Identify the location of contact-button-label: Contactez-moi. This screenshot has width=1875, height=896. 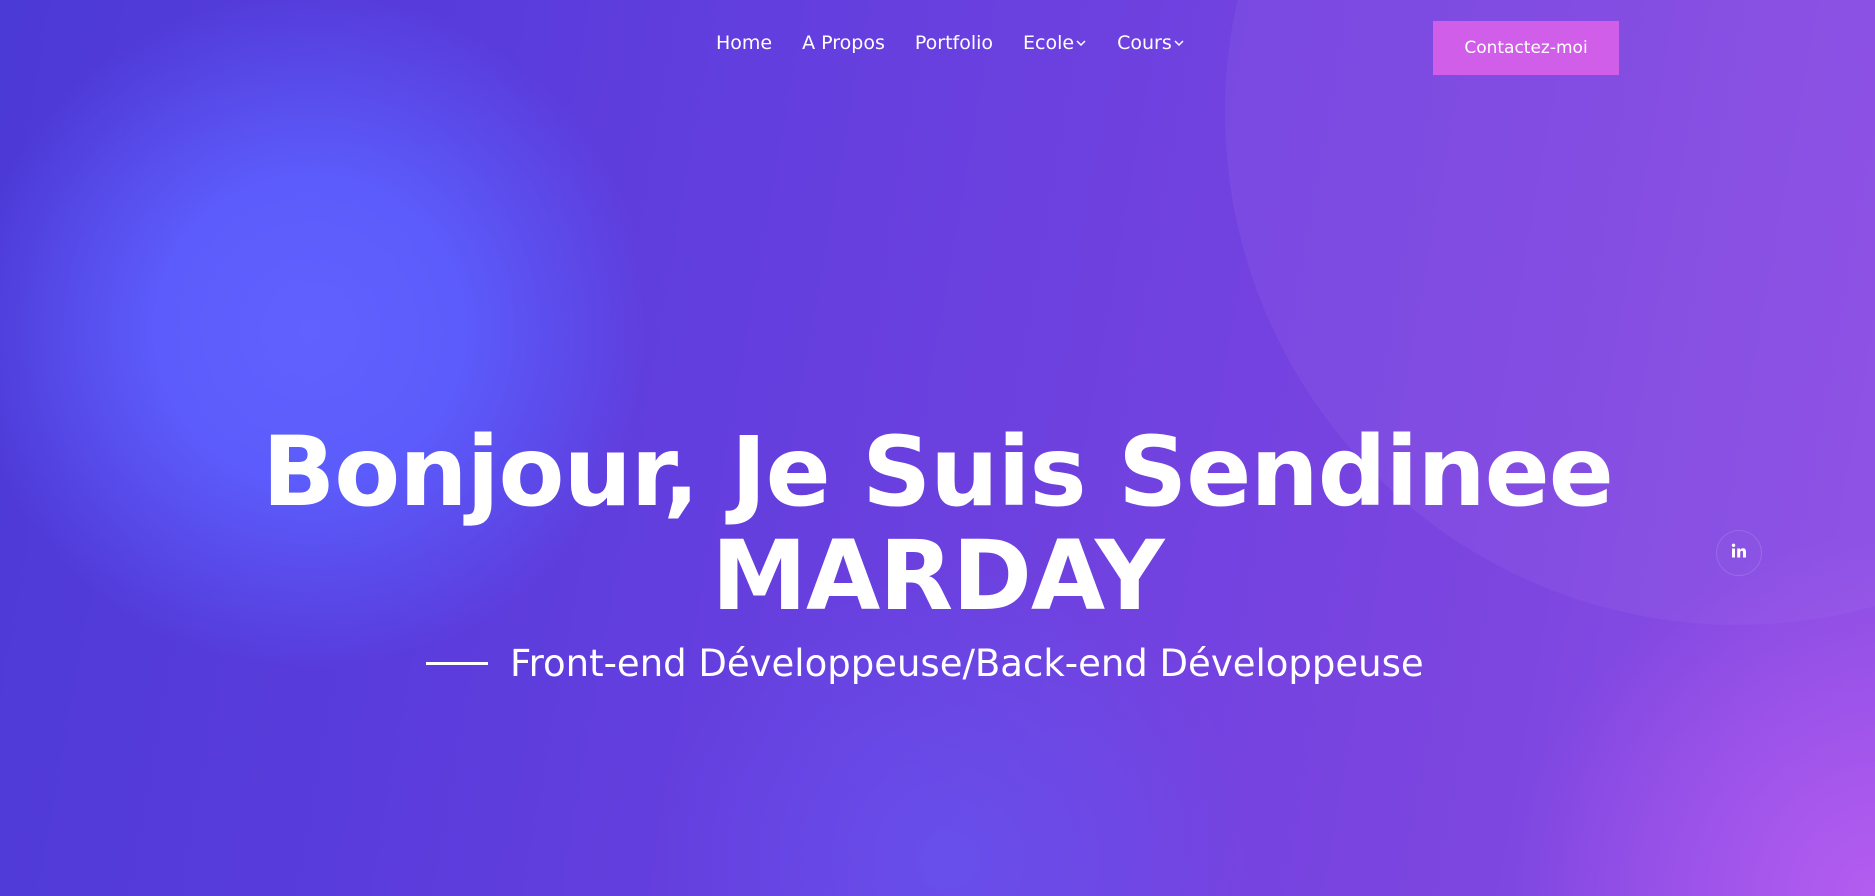
(1526, 48).